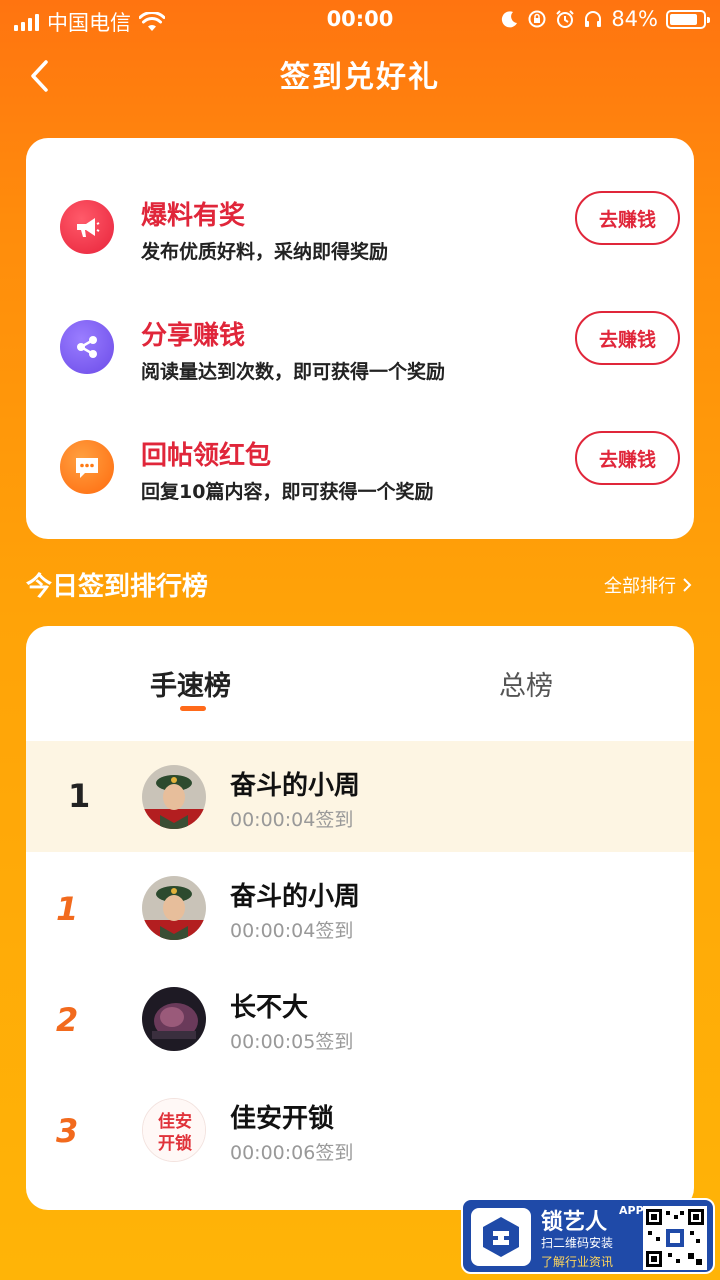  I want to click on task-desc: 回复10篇内容，即可获得一个奖励, so click(287, 492).